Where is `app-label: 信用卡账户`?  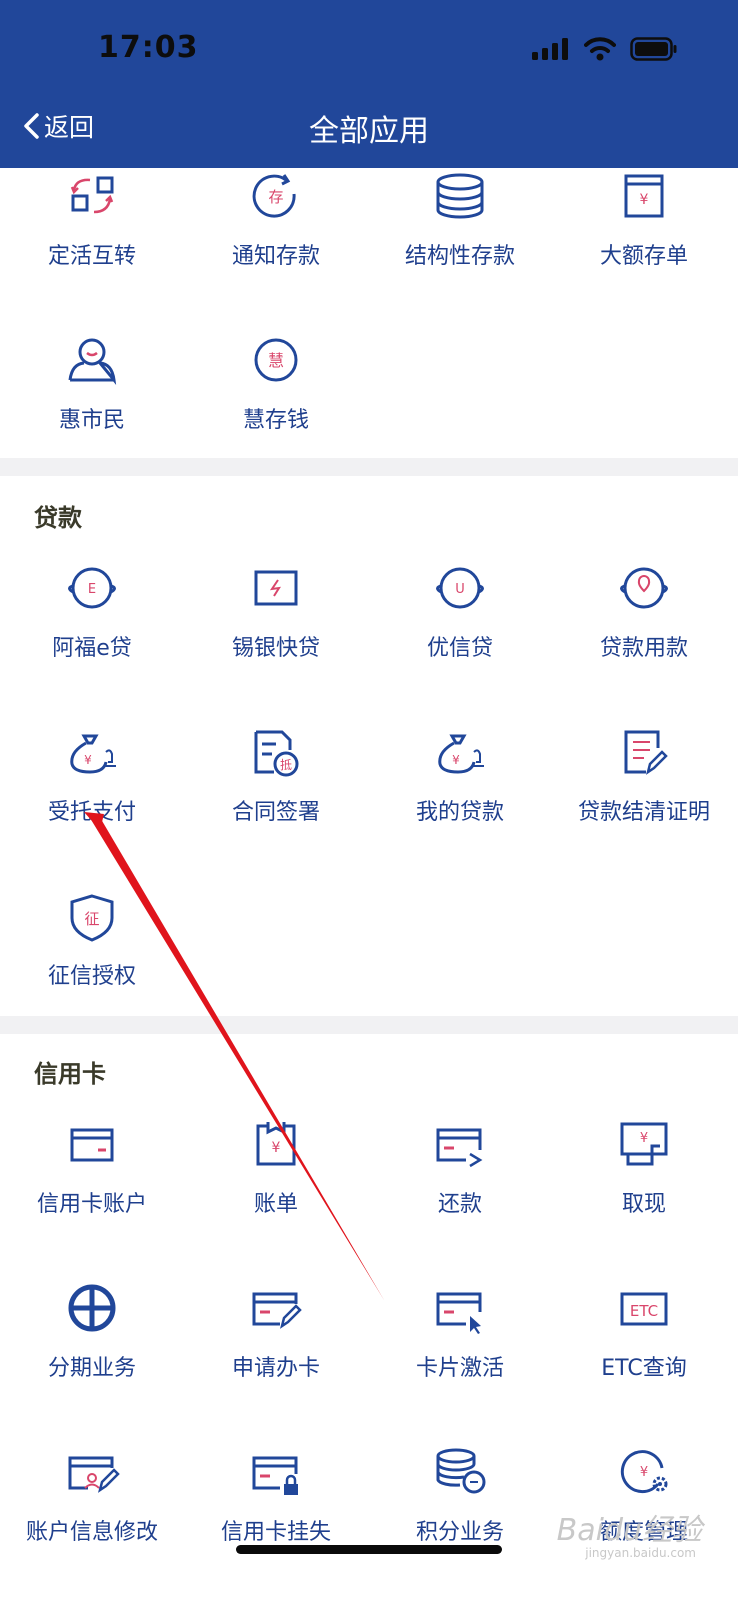 app-label: 信用卡账户 is located at coordinates (91, 1204).